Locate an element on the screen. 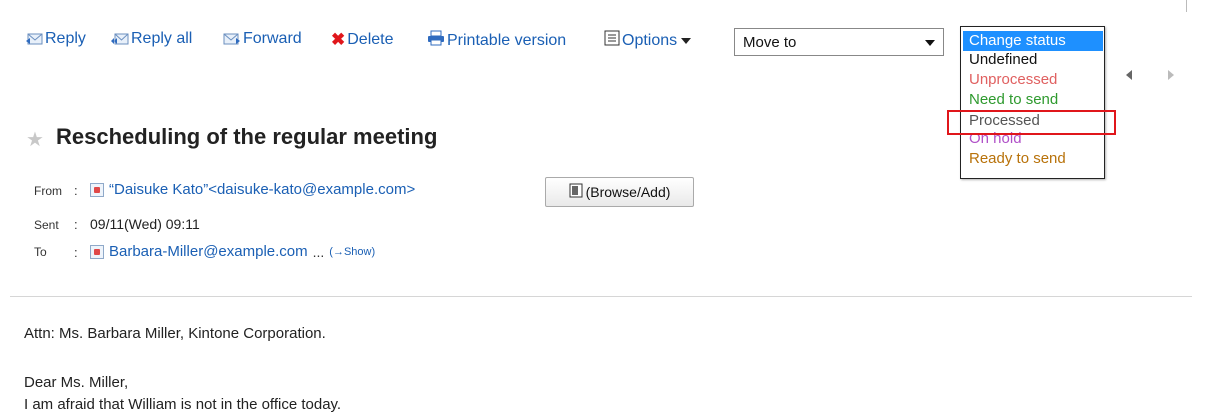  sent-label: Sent is located at coordinates (46, 225).